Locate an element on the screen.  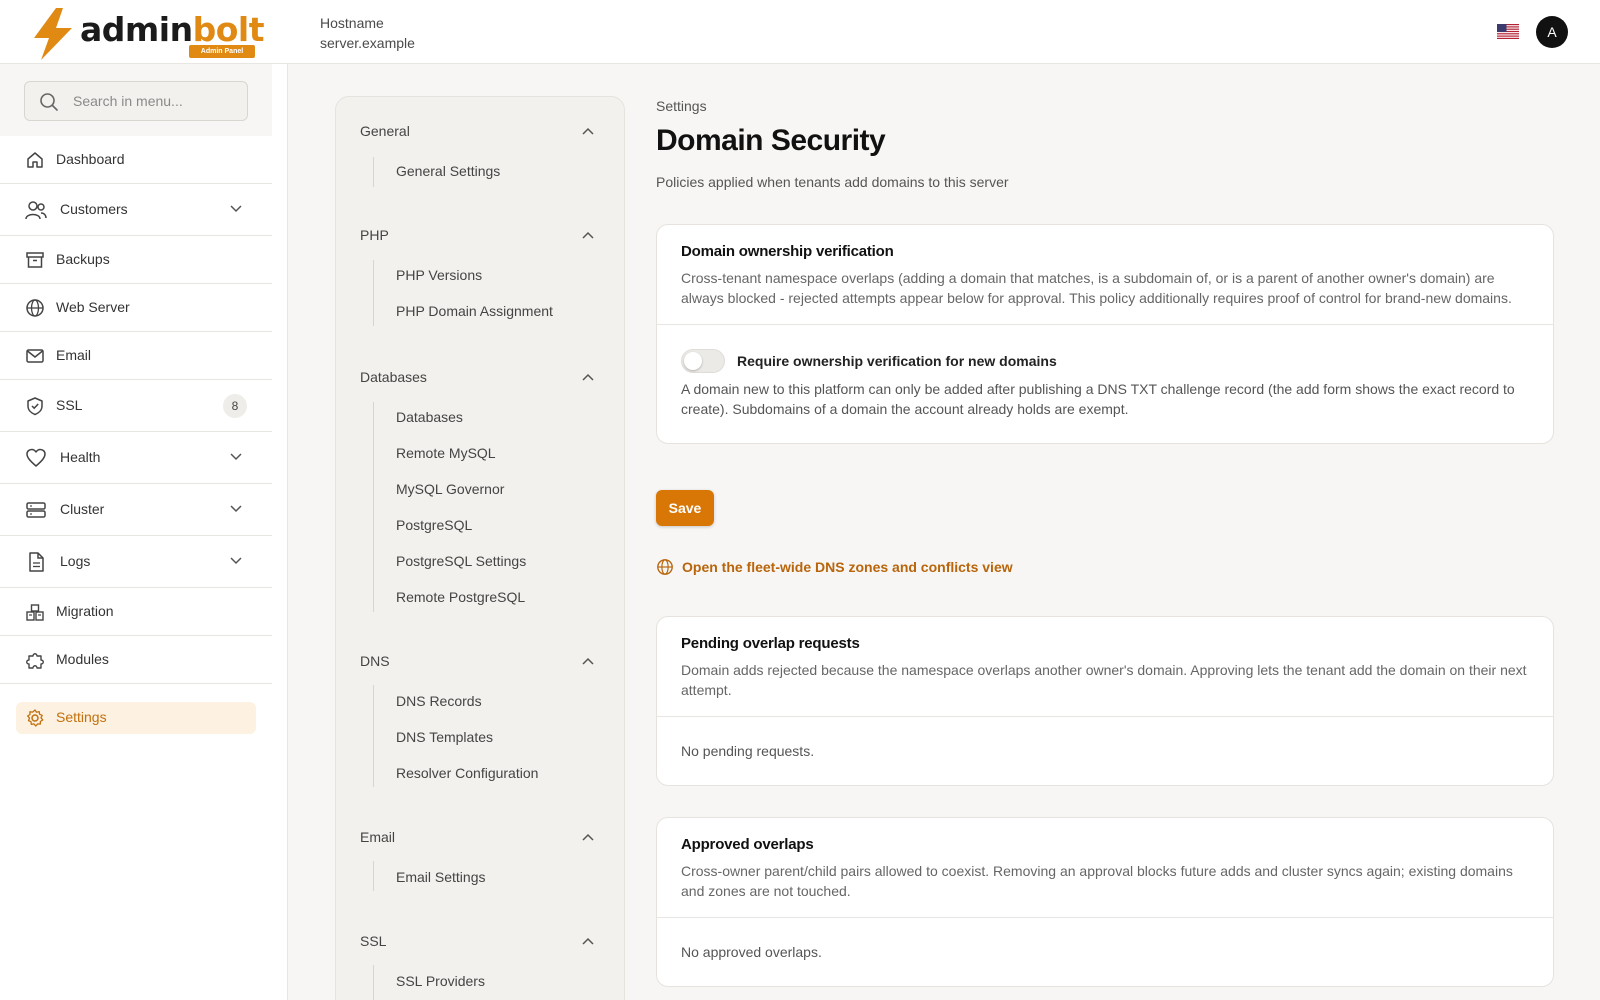
sidebar-item-logs: Logs is located at coordinates (136, 562).